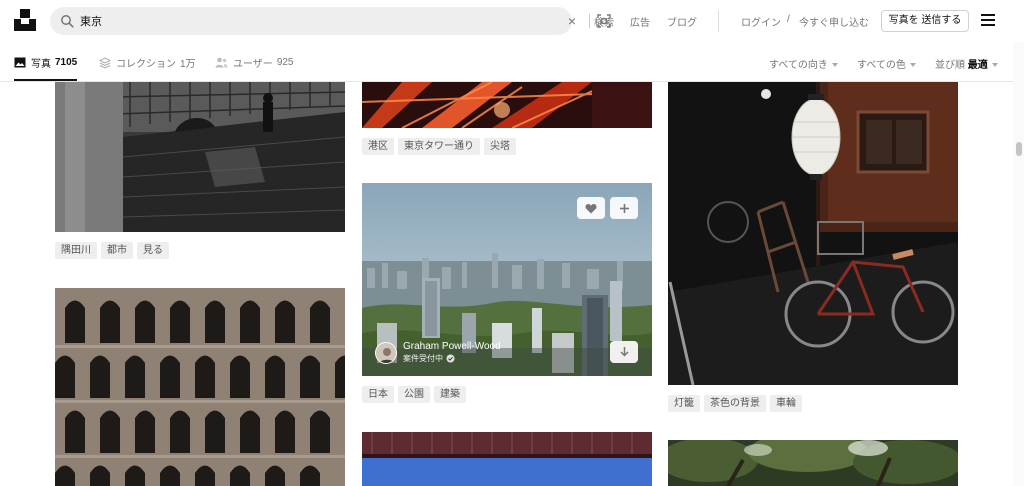 The height and width of the screenshot is (486, 1024). I want to click on photo-arched-facade, so click(200, 387).